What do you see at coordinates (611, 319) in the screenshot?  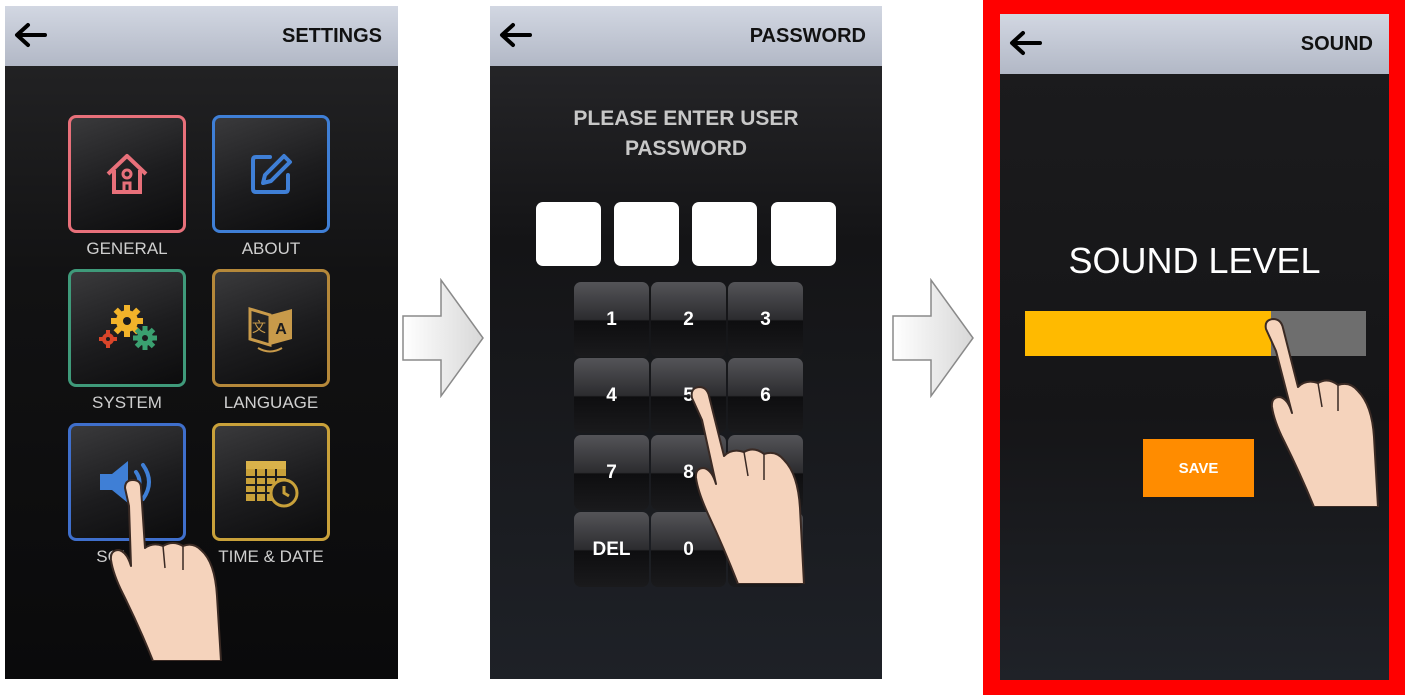 I see `keypad-key-1: 1` at bounding box center [611, 319].